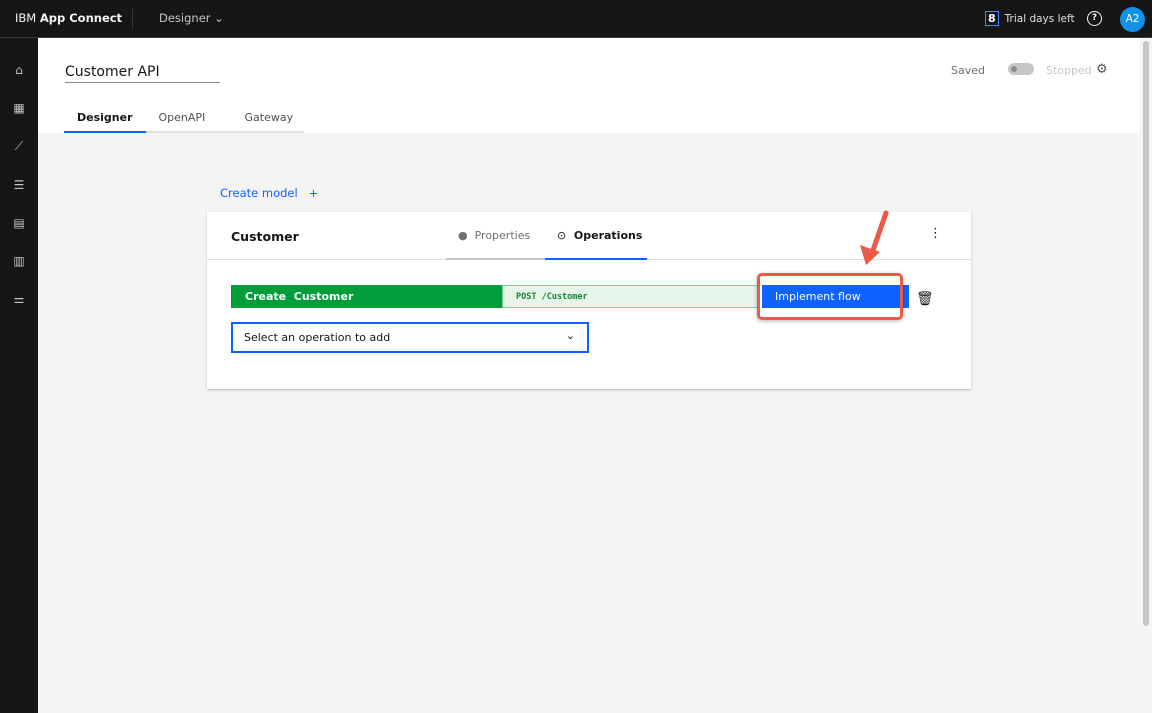 The height and width of the screenshot is (713, 1152). I want to click on plus-icon: +, so click(313, 193).